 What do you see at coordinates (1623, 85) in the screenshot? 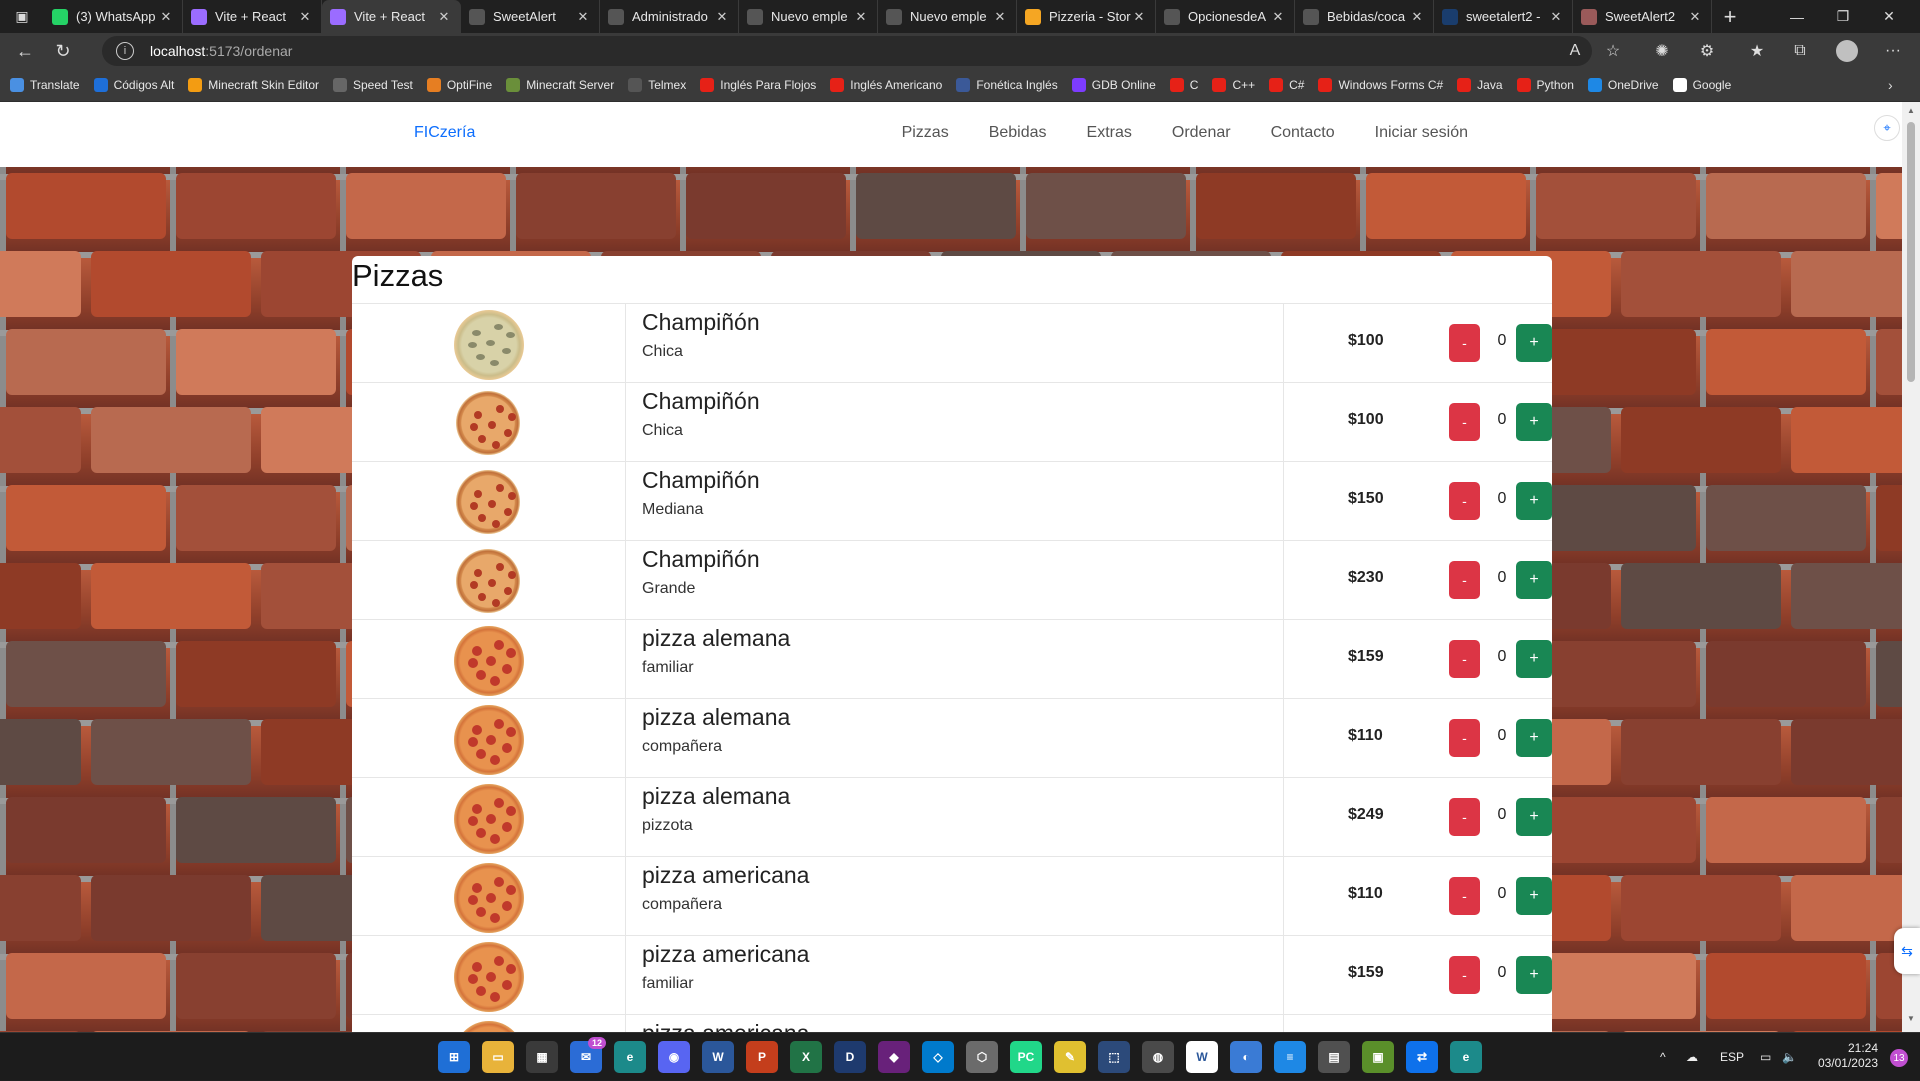
I see `bookmark-item: OneDrive` at bounding box center [1623, 85].